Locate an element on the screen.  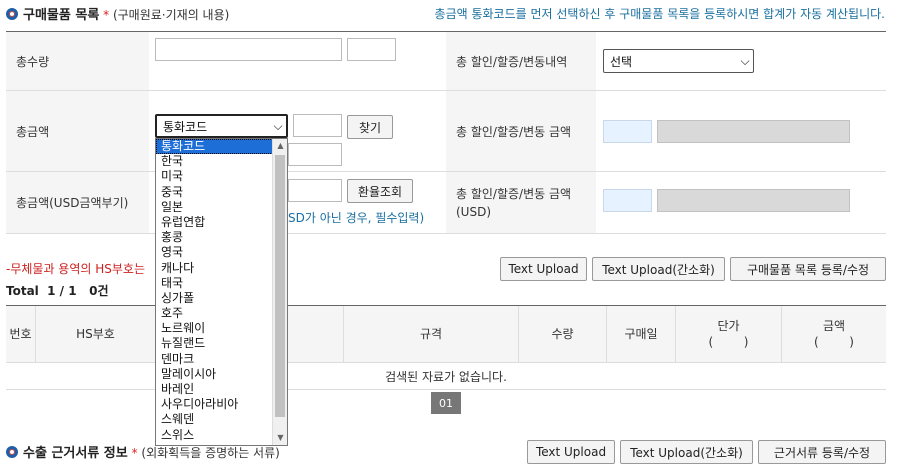
currency-option: 덴마크 is located at coordinates (221, 359).